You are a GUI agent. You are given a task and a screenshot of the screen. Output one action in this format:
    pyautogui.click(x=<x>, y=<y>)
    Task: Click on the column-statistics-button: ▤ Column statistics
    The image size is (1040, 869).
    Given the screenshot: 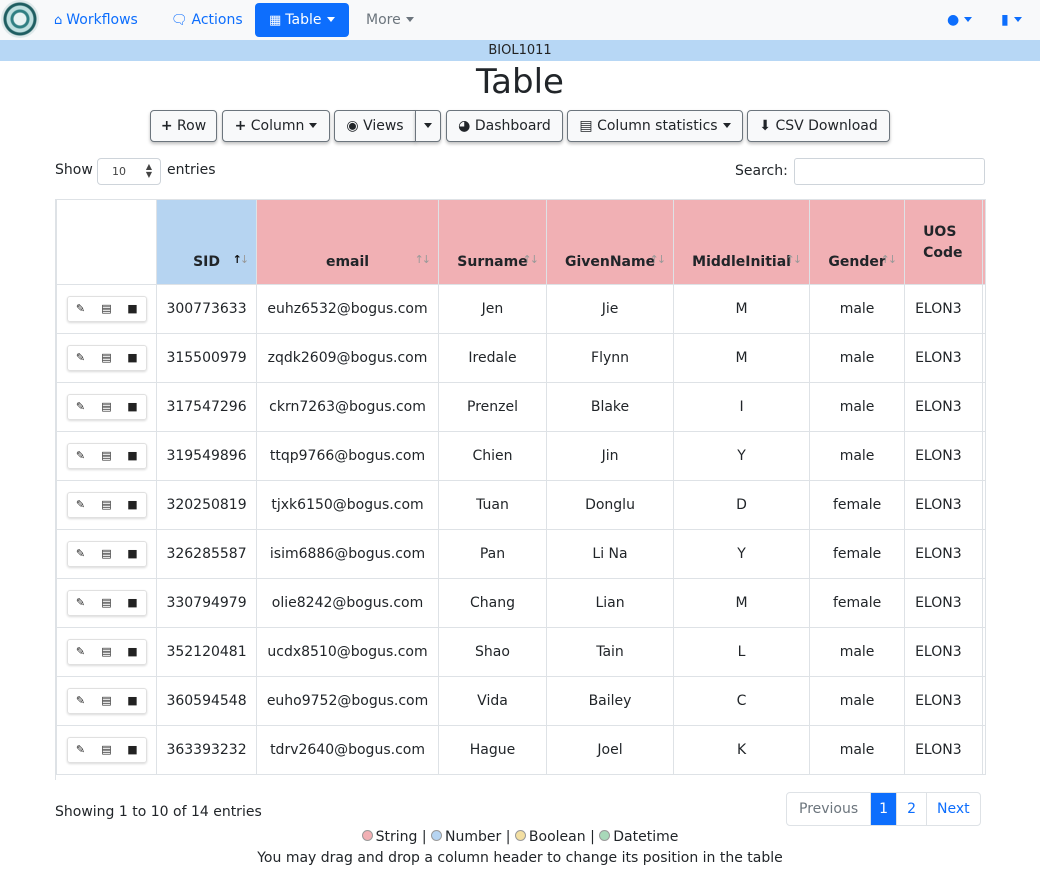 What is the action you would take?
    pyautogui.click(x=655, y=126)
    